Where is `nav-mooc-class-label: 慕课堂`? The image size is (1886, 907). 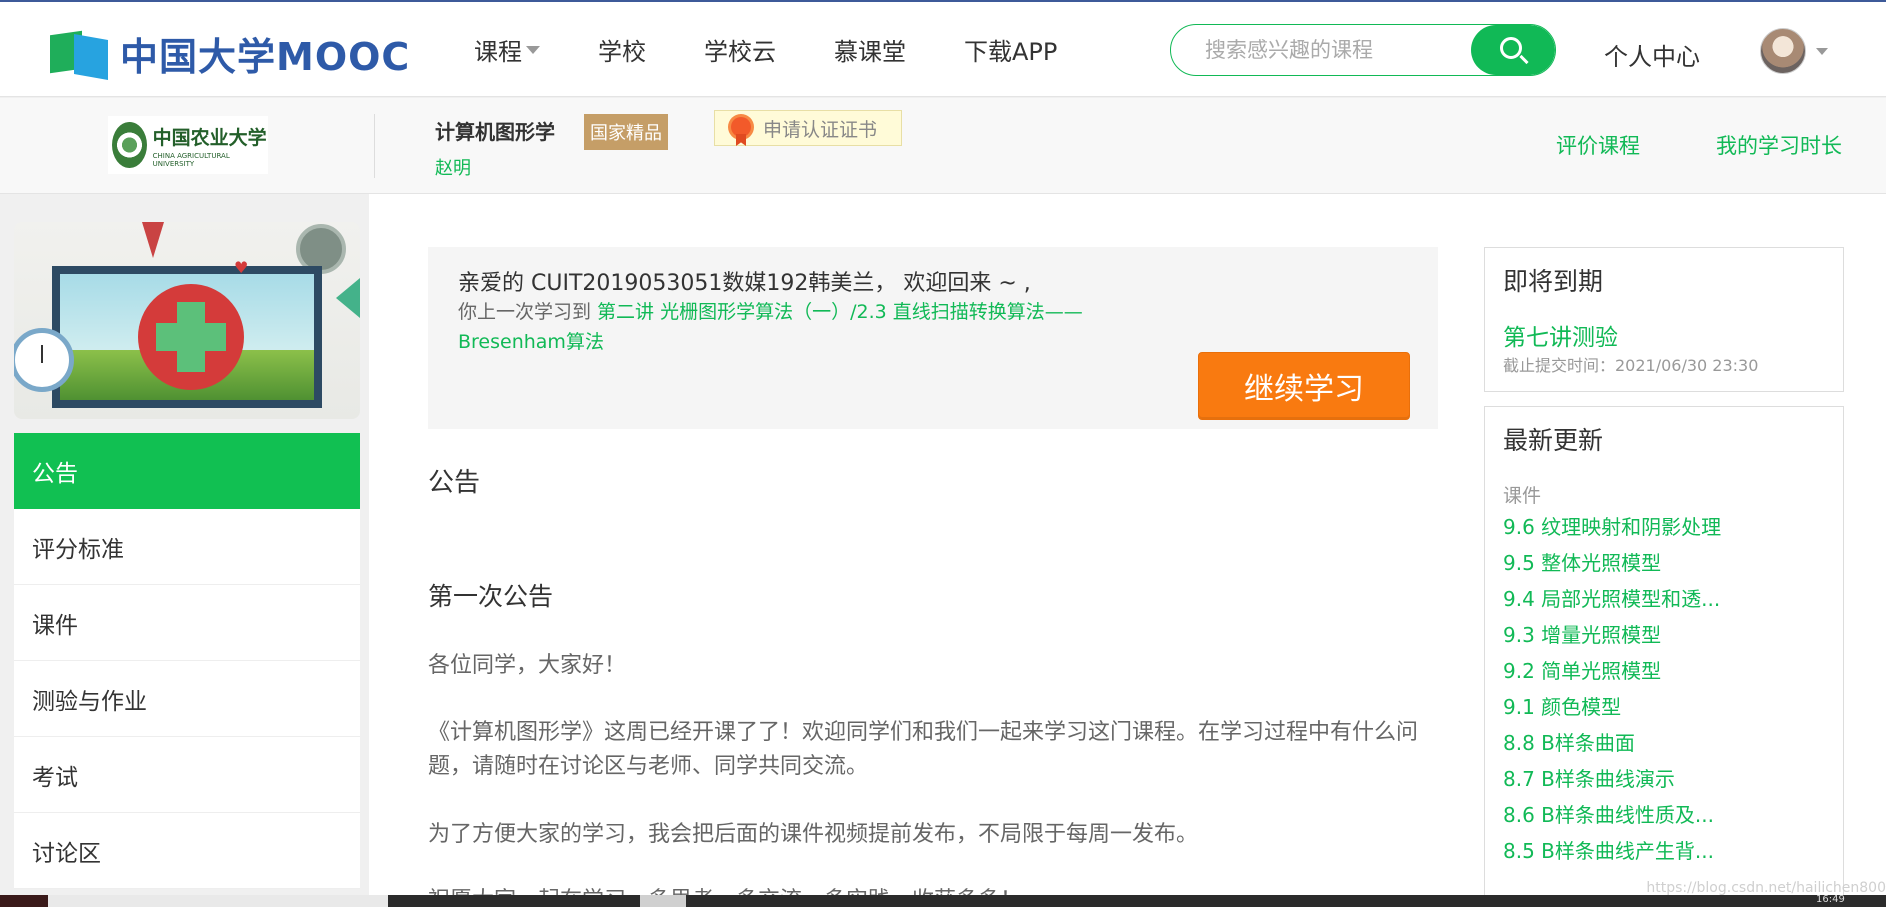 nav-mooc-class-label: 慕课堂 is located at coordinates (870, 52).